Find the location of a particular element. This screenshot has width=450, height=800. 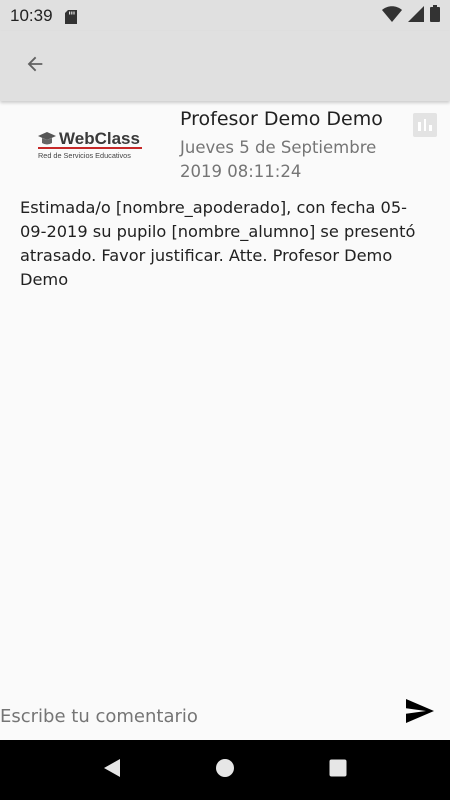

send-icon is located at coordinates (420, 713).